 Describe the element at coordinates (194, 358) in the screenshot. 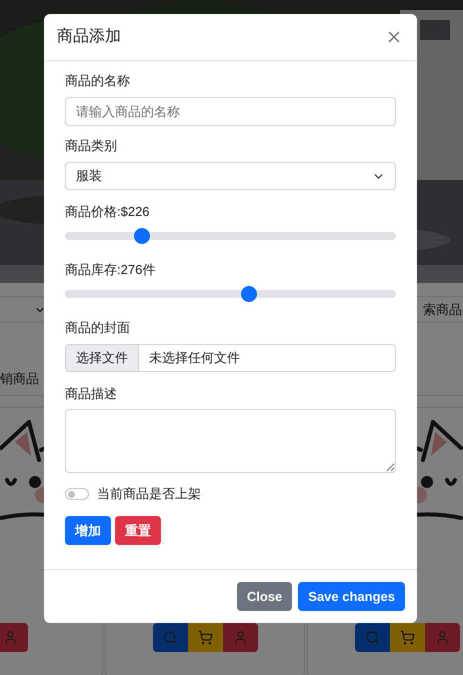

I see `file-status: 未选择任何文件` at that location.